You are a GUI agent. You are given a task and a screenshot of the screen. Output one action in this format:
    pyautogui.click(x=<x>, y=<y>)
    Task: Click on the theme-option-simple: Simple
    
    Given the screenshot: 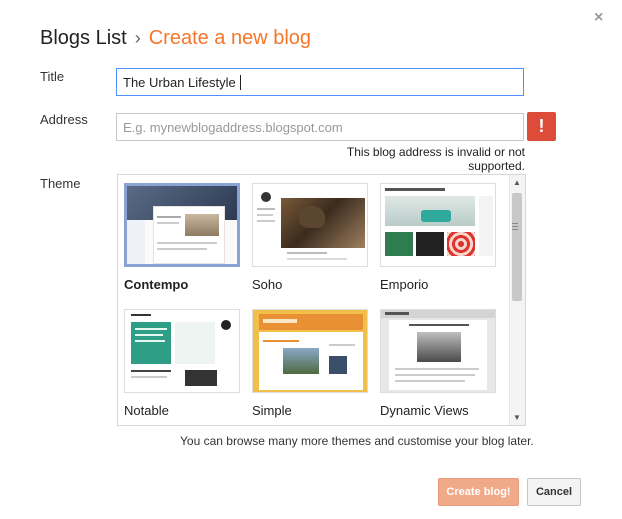 What is the action you would take?
    pyautogui.click(x=311, y=363)
    